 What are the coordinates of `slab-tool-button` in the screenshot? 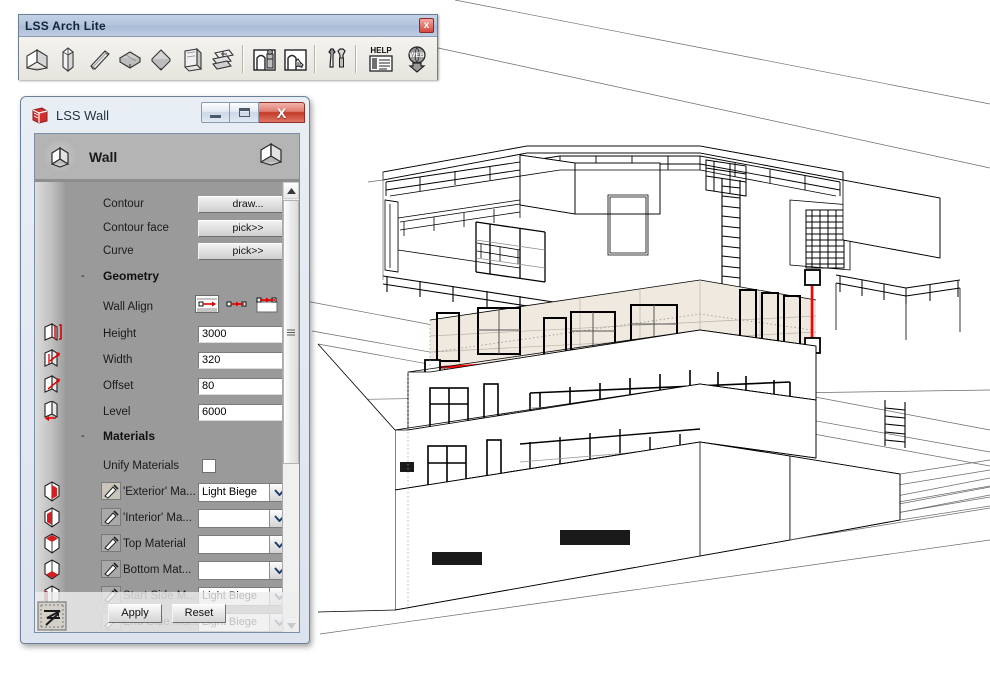 It's located at (129, 58).